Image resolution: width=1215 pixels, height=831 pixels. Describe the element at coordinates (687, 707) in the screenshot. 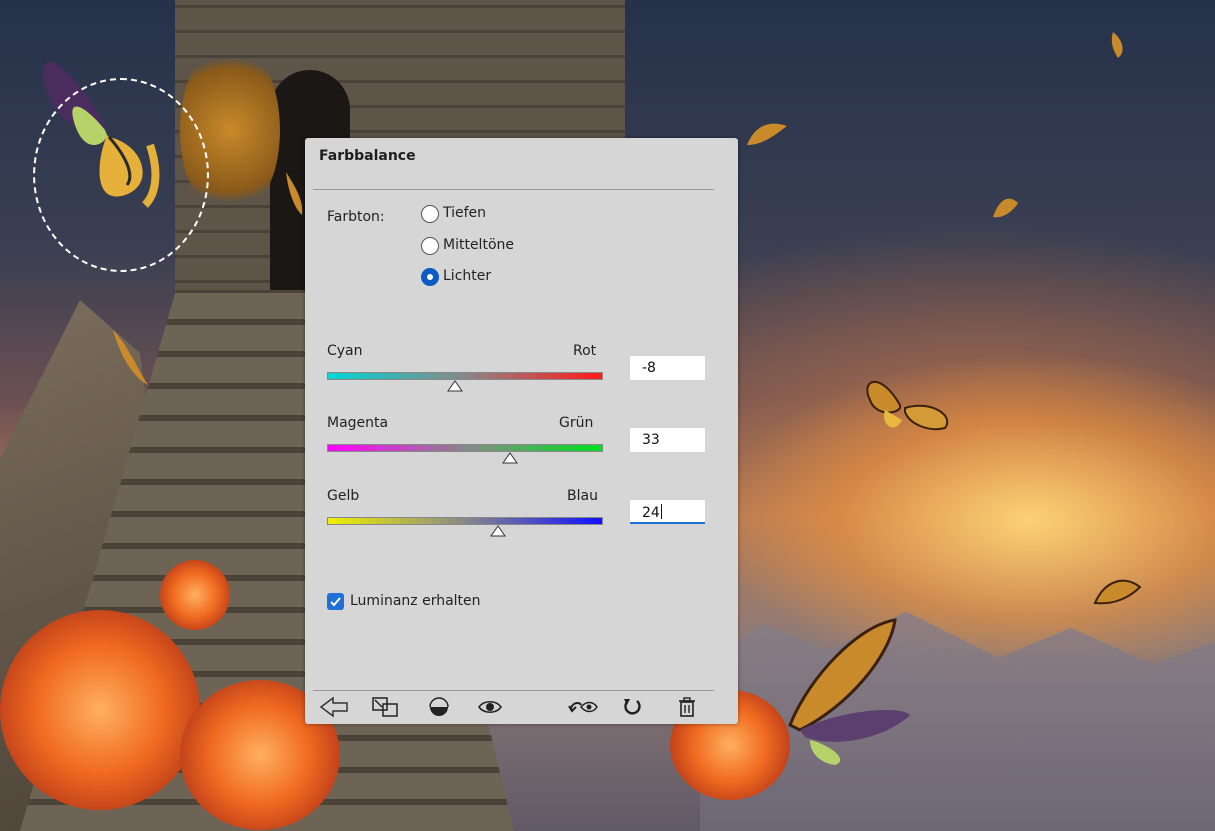

I see `delete-icon` at that location.